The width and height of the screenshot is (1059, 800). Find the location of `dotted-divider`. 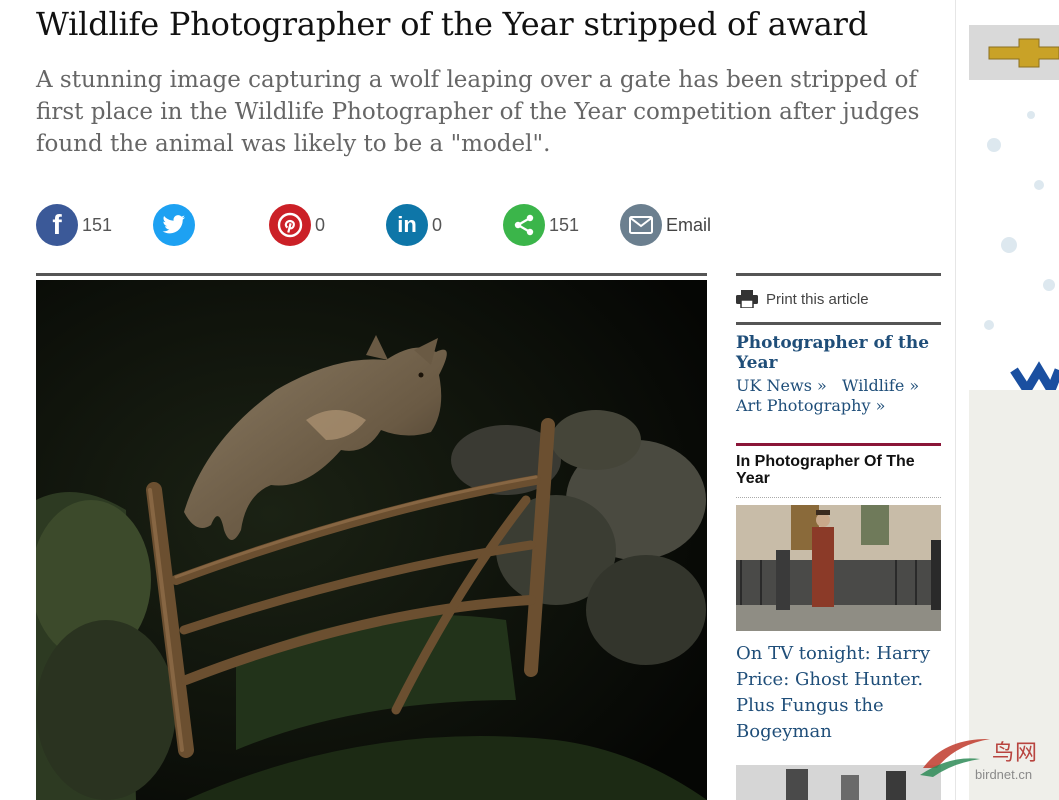

dotted-divider is located at coordinates (838, 497).